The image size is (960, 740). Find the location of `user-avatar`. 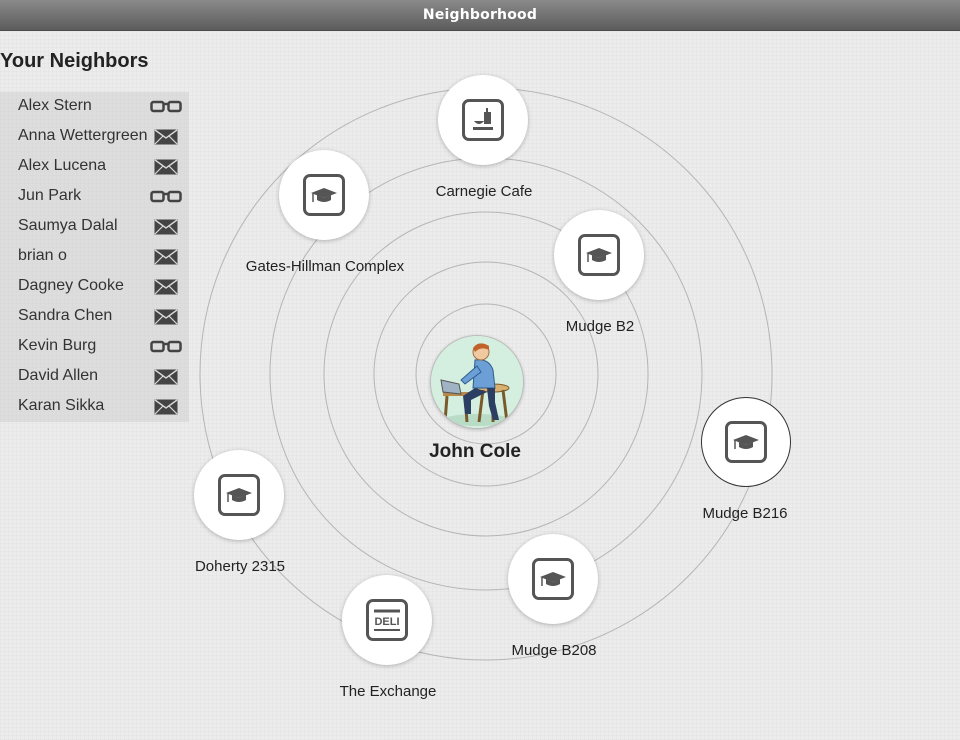

user-avatar is located at coordinates (477, 382).